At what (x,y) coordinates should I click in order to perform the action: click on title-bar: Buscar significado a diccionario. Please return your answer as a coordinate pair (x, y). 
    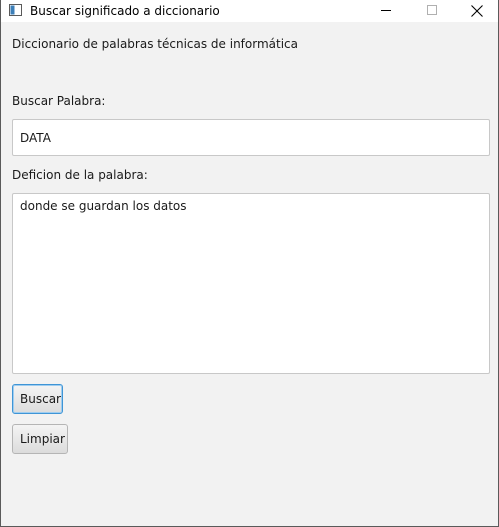
    Looking at the image, I should click on (249, 11).